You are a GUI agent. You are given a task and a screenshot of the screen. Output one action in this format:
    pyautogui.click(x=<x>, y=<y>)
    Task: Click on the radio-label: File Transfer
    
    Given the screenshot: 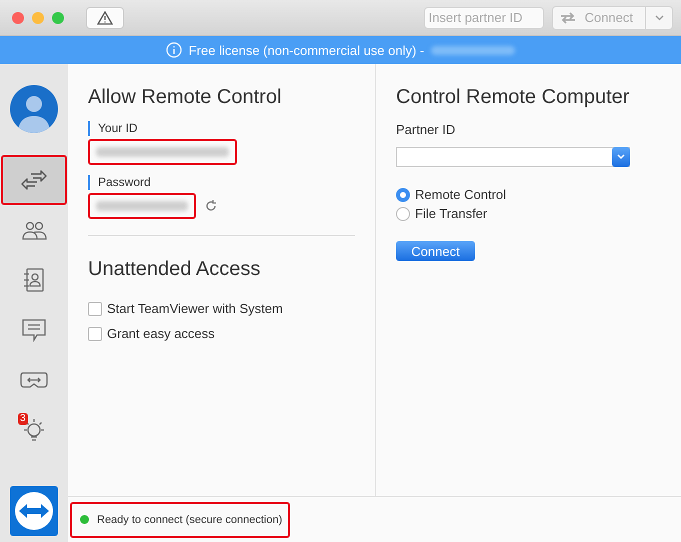 What is the action you would take?
    pyautogui.click(x=451, y=213)
    